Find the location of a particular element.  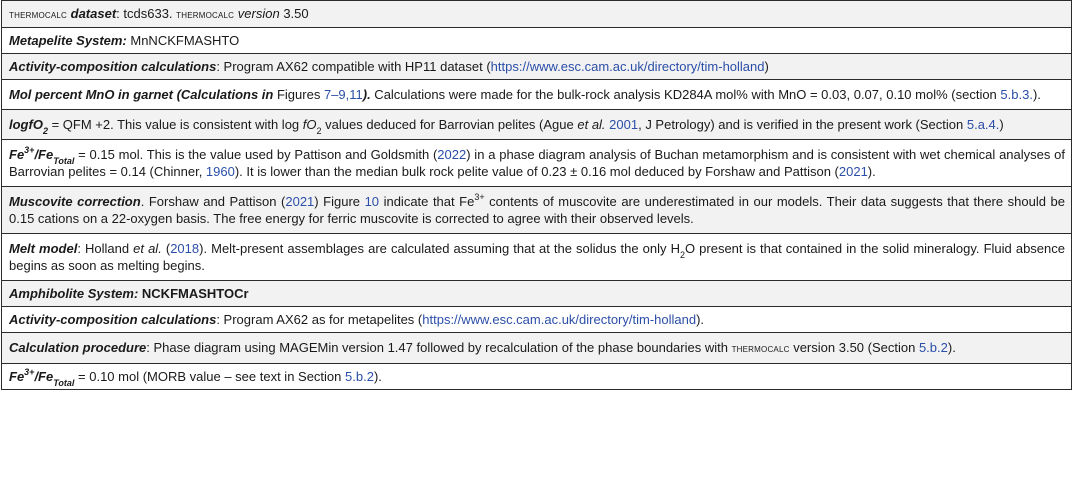

row-label: Muscovite correction is located at coordinates (75, 201).